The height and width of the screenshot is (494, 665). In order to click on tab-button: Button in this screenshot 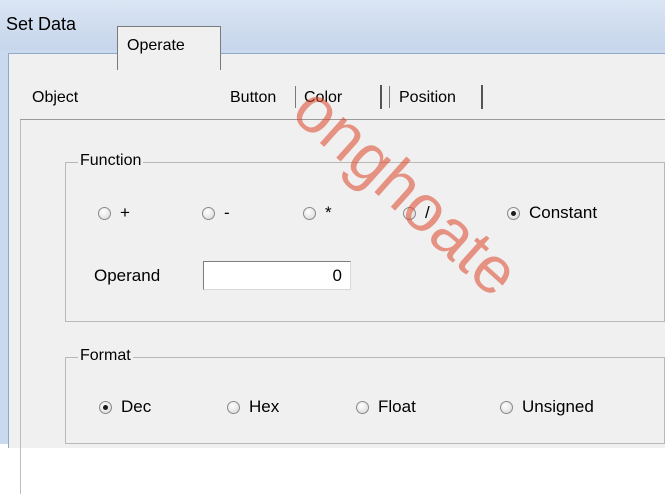, I will do `click(253, 98)`.